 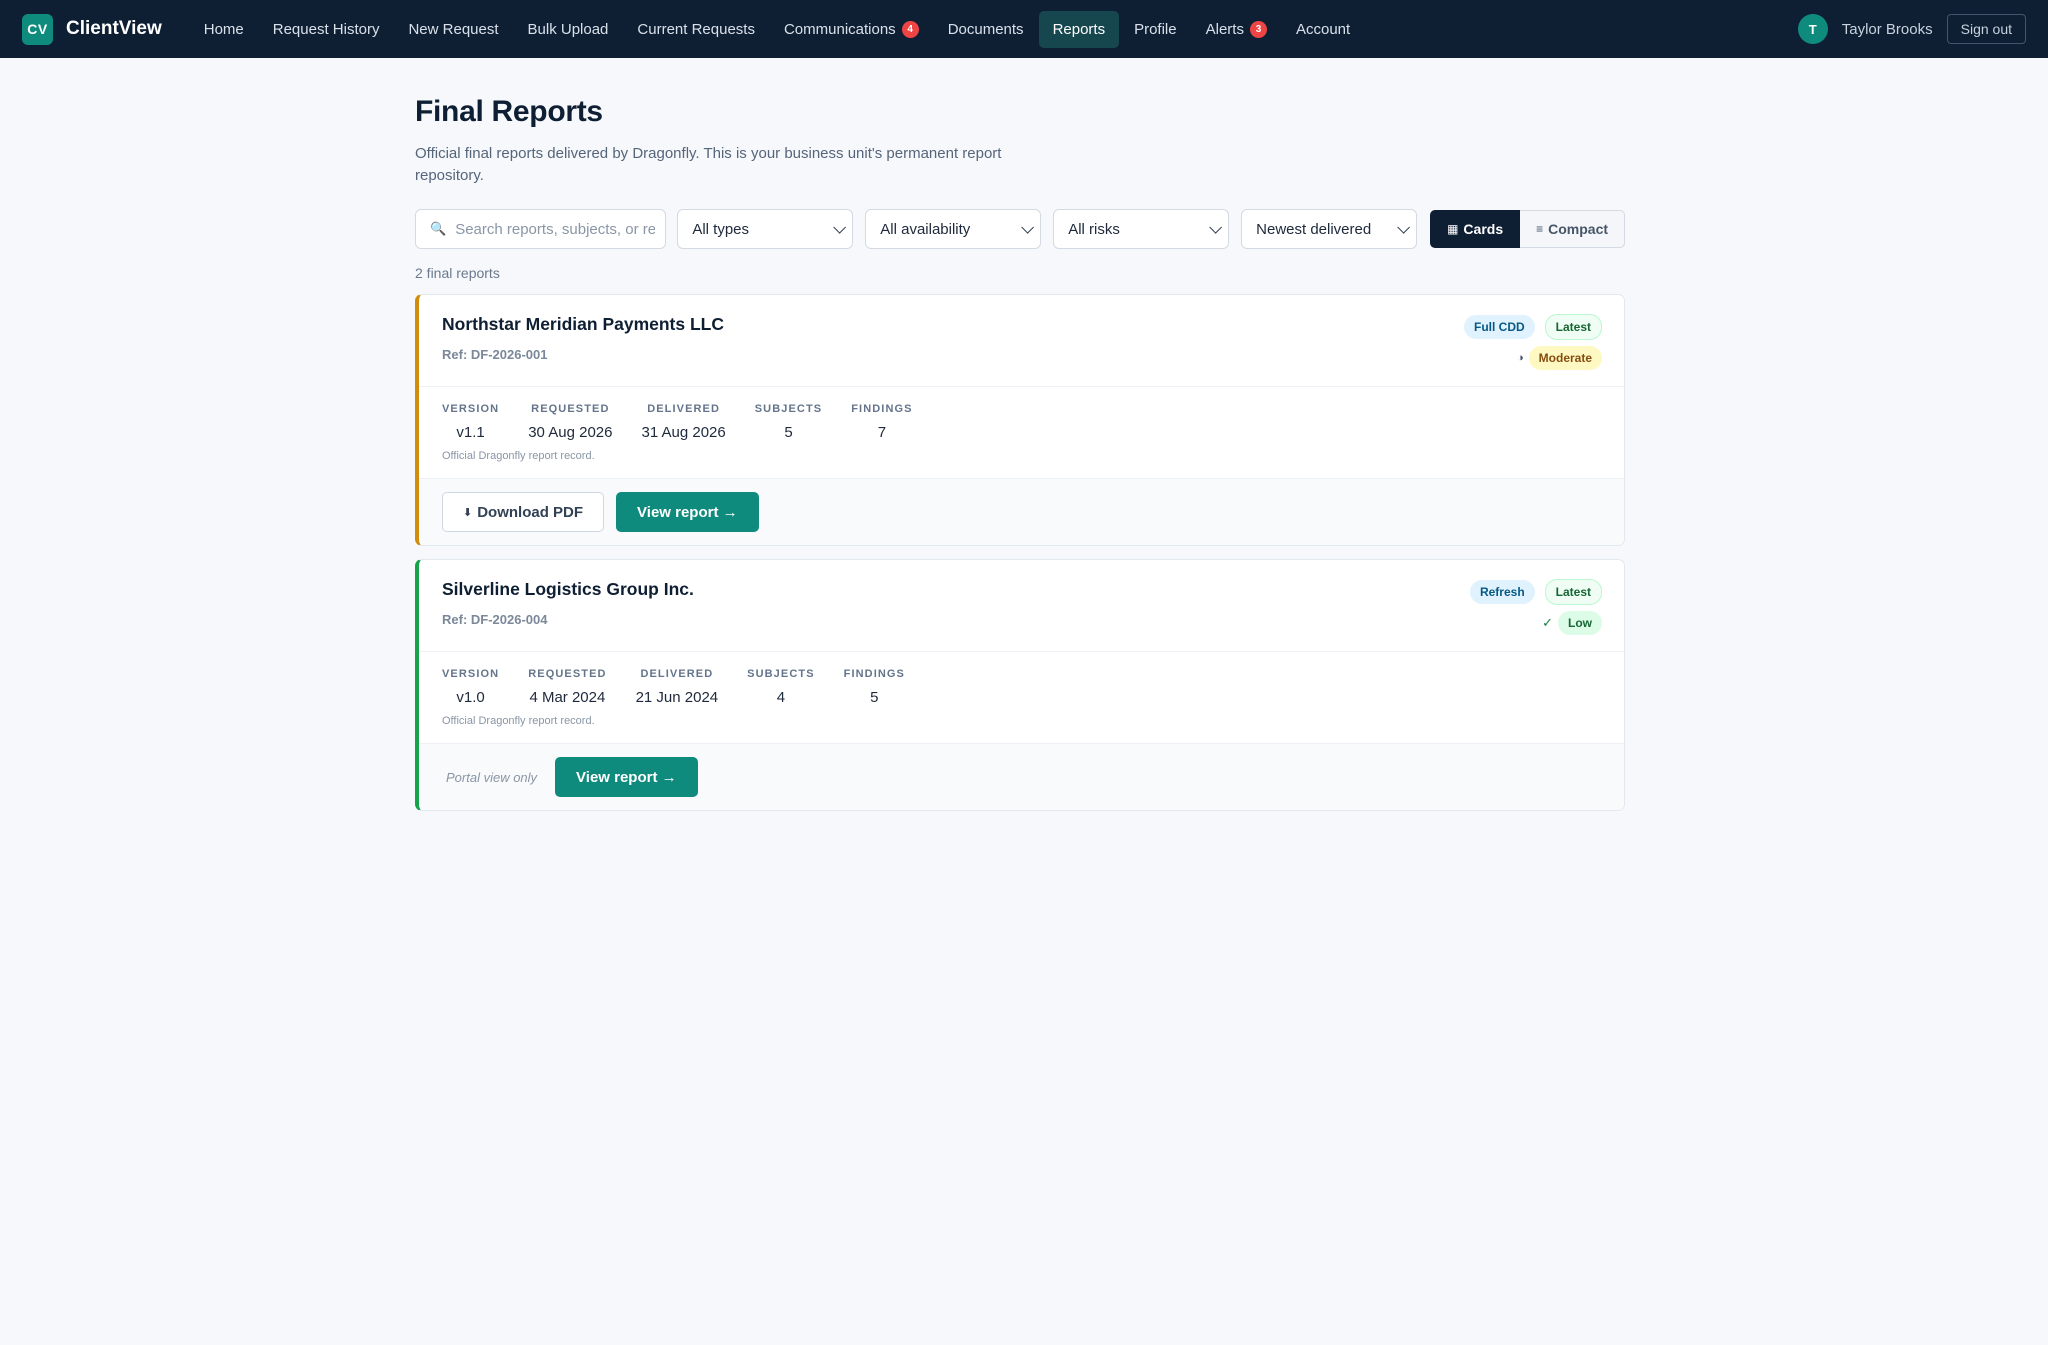 I want to click on stat-label: SUBJECTS, so click(x=781, y=674).